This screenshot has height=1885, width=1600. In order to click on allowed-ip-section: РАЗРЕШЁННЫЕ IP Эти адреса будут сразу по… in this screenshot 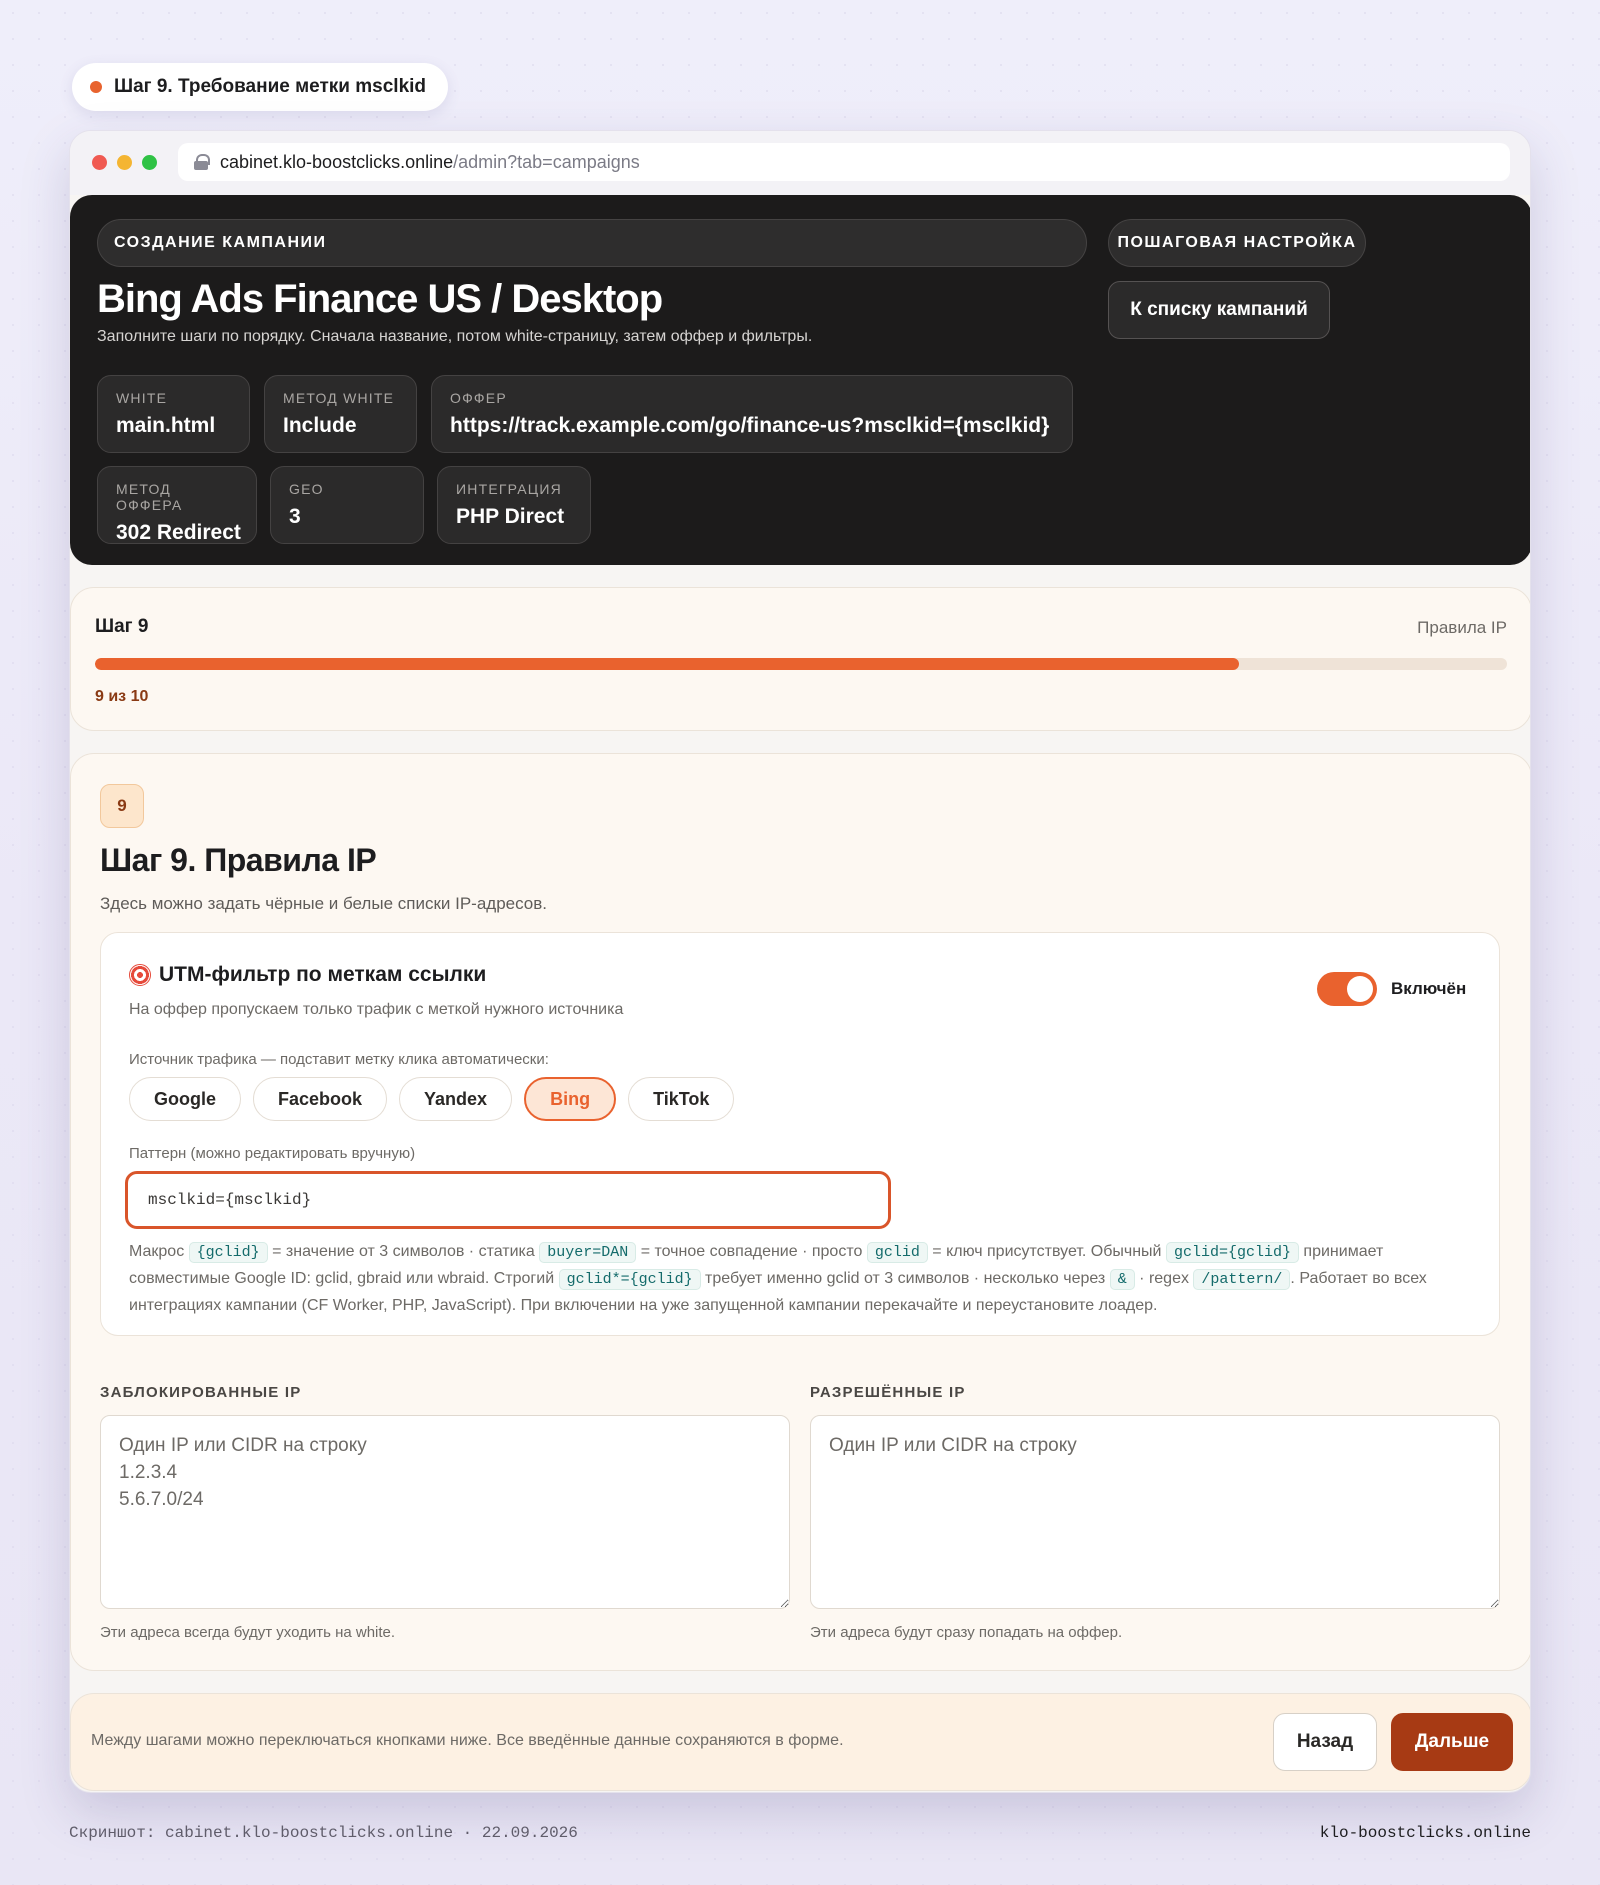, I will do `click(1155, 1512)`.